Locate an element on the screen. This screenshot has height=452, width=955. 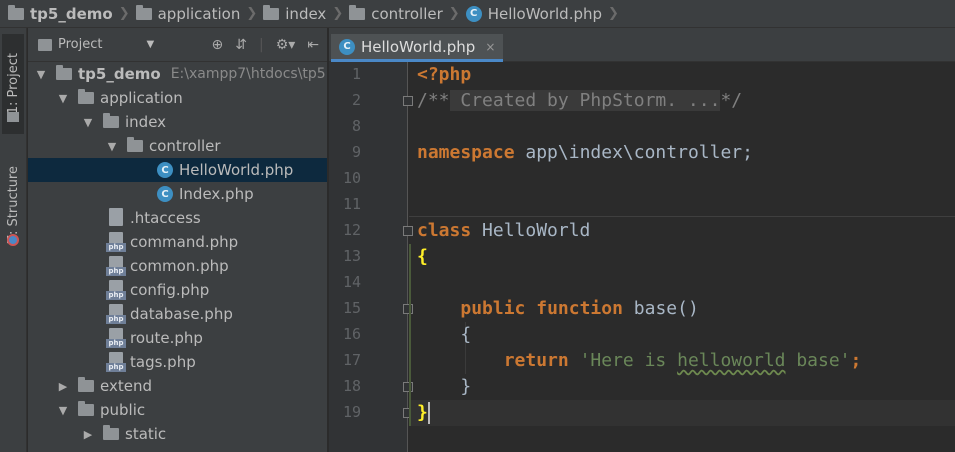
typo-warning-word: helloworld is located at coordinates (731, 360).